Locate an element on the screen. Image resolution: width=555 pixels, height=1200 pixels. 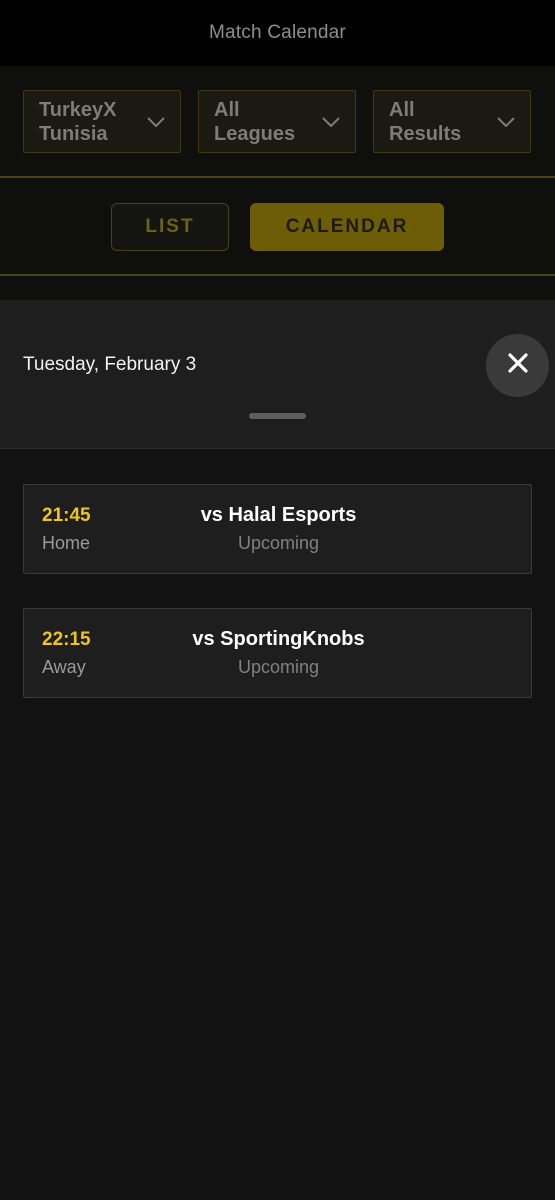
close-button is located at coordinates (517, 365).